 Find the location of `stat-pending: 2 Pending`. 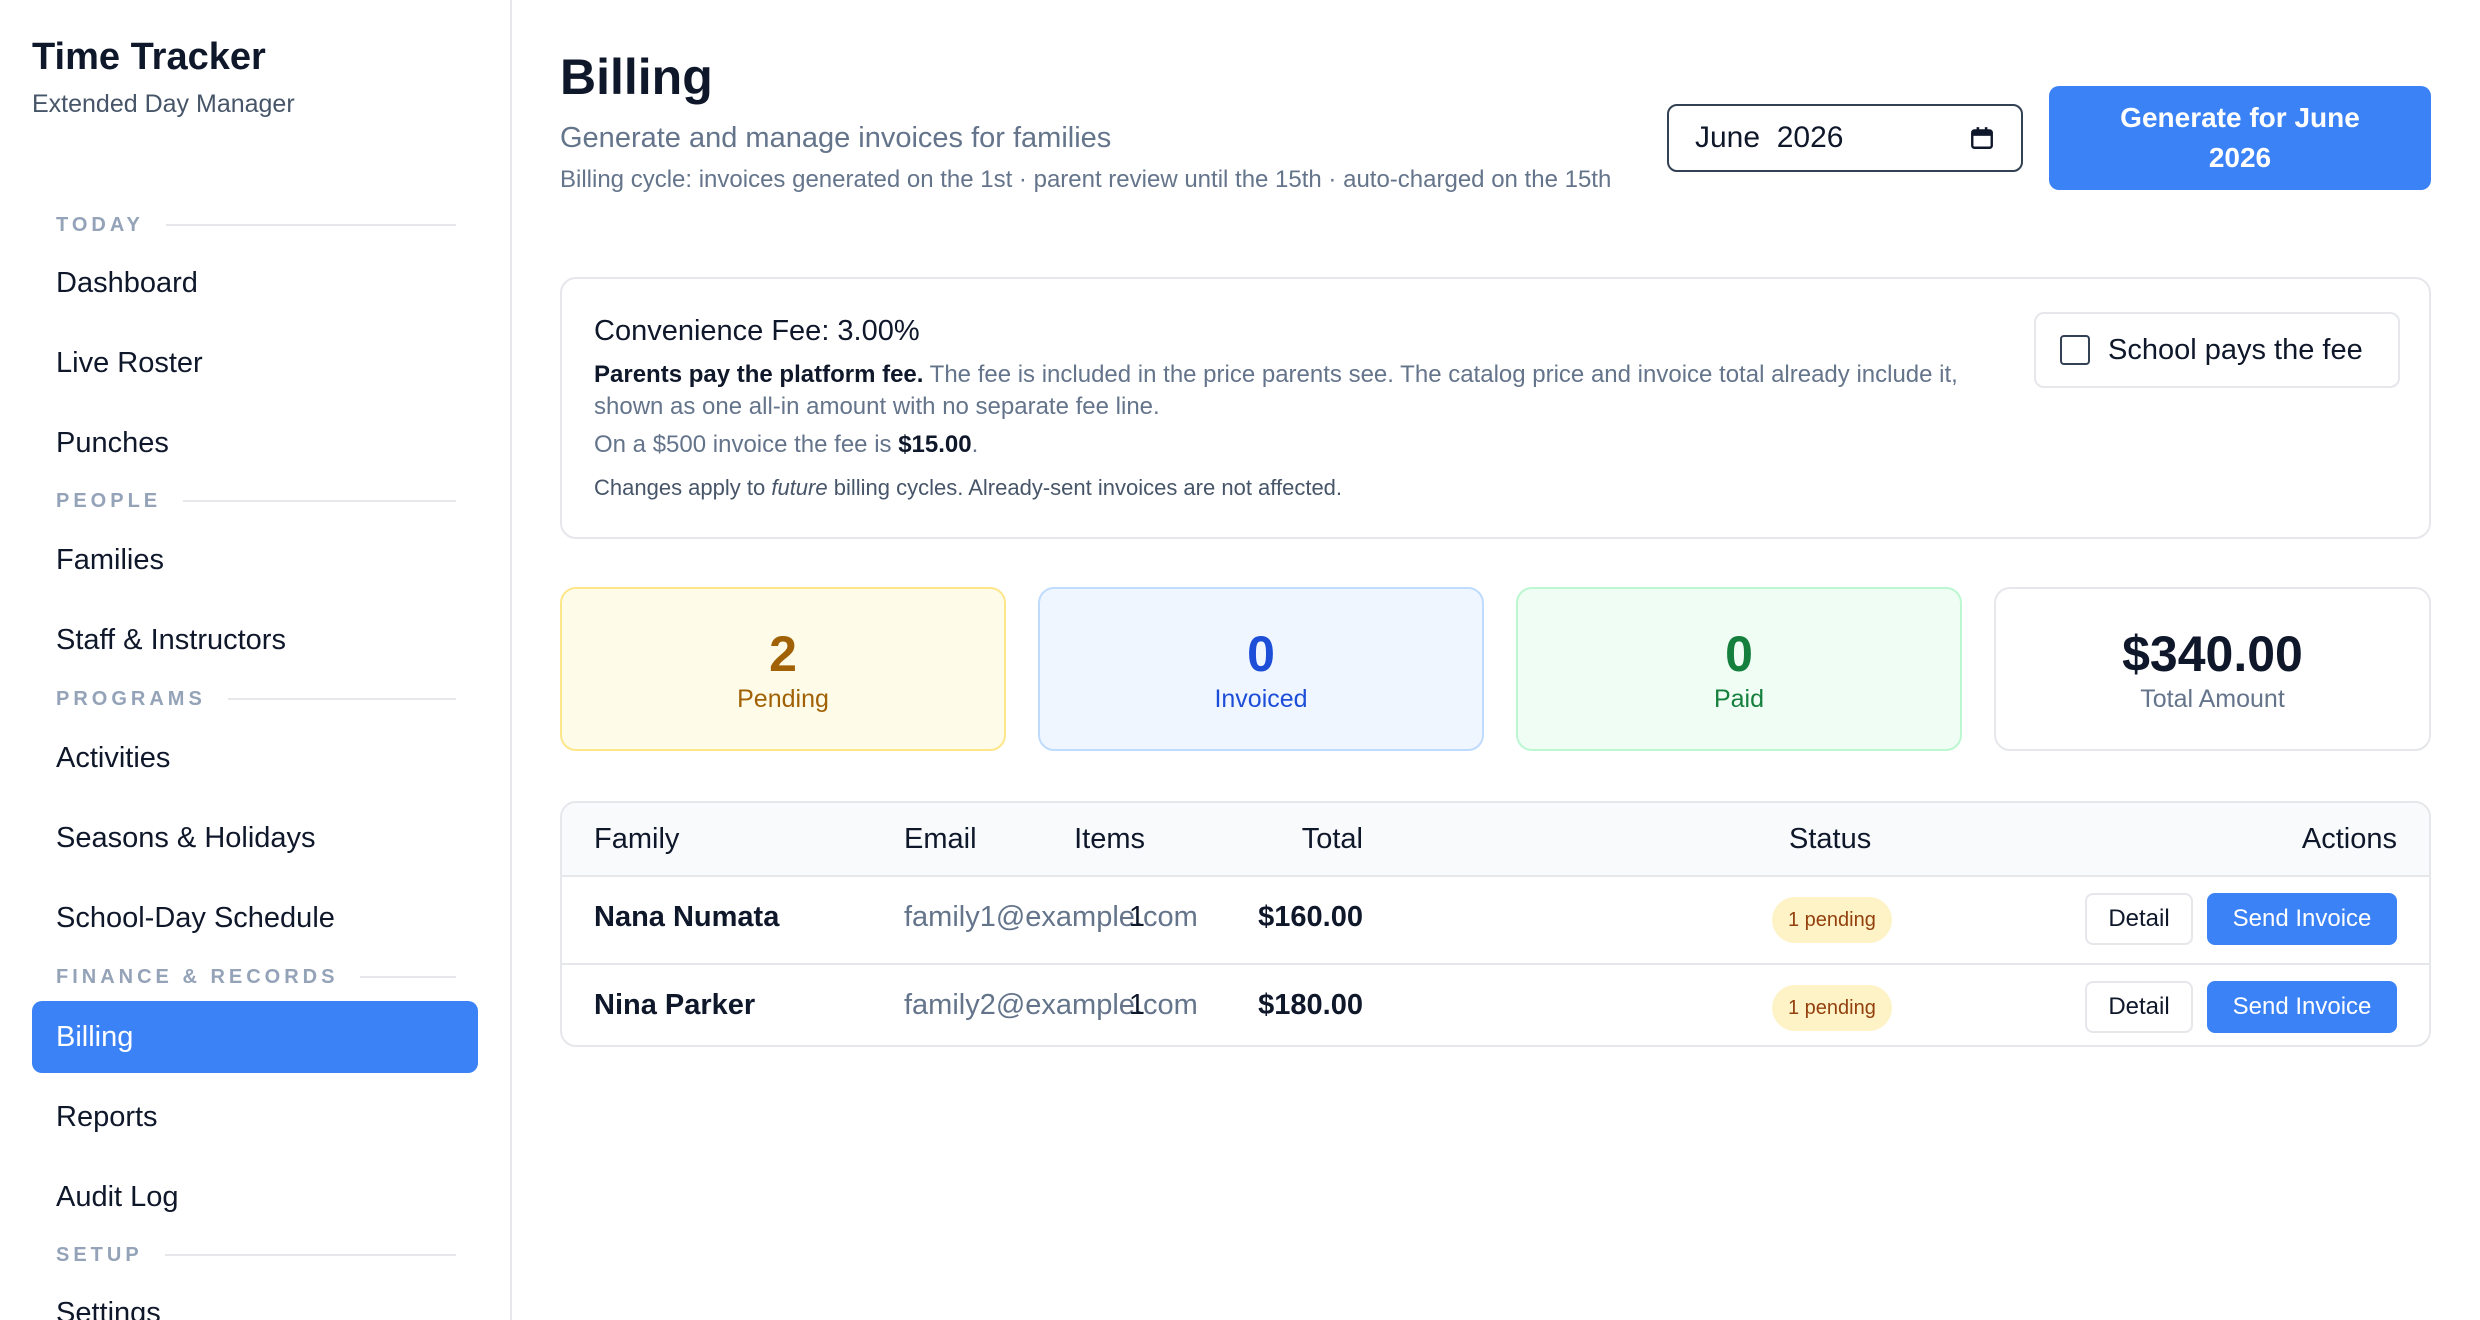

stat-pending: 2 Pending is located at coordinates (783, 669).